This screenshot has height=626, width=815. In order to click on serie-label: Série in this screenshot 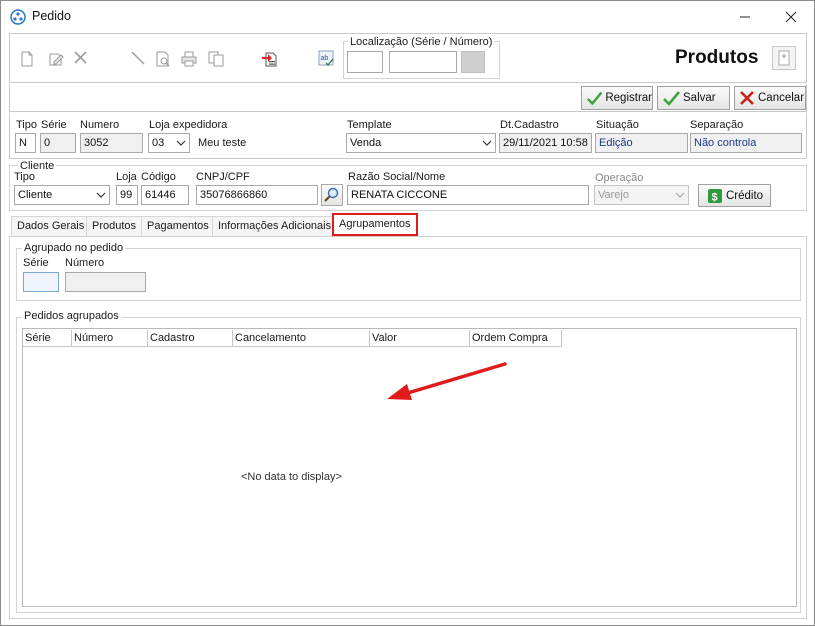, I will do `click(54, 125)`.